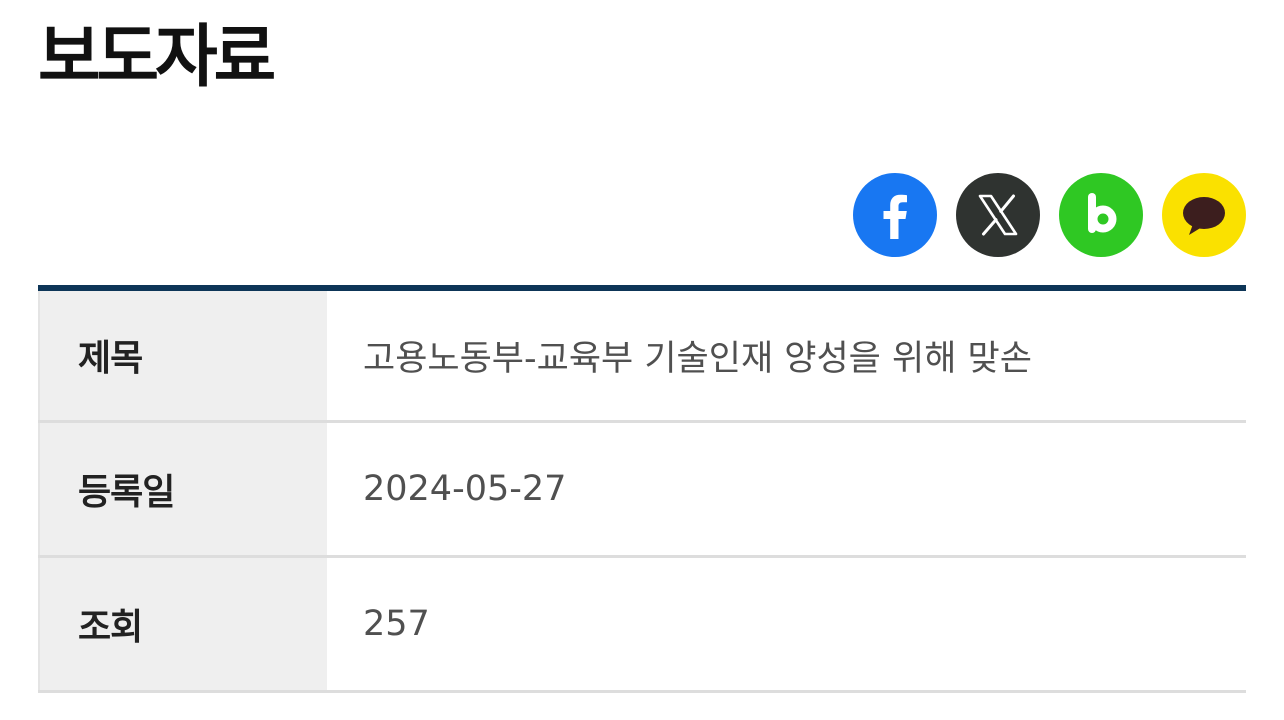 The width and height of the screenshot is (1284, 720). I want to click on share-facebook-button, so click(895, 215).